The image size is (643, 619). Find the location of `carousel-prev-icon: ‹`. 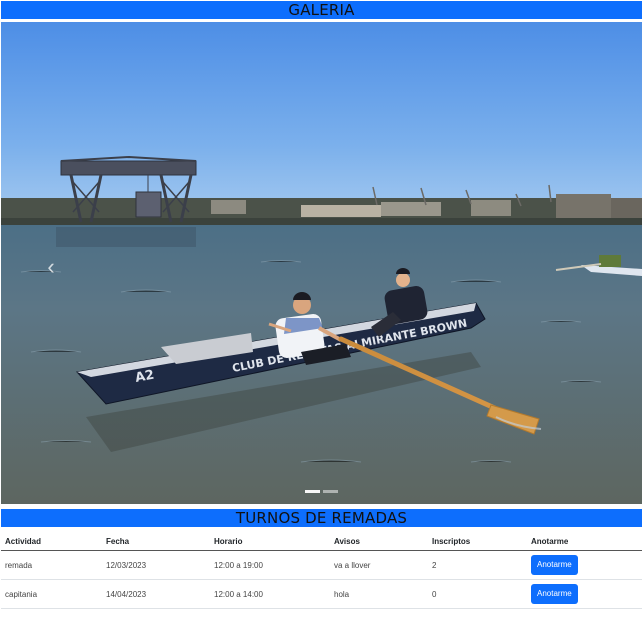

carousel-prev-icon: ‹ is located at coordinates (51, 267).